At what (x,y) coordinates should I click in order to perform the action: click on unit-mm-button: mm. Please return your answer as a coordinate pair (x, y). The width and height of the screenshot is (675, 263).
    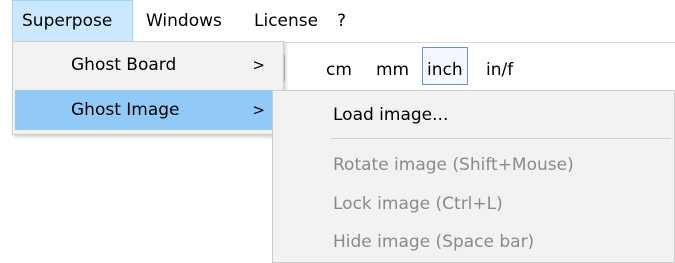
    Looking at the image, I should click on (392, 70).